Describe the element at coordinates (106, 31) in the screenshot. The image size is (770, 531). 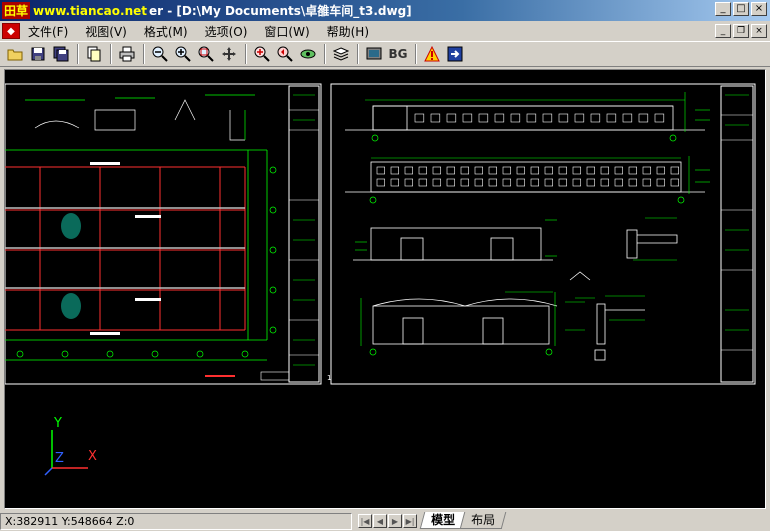
I see `menu-view: 视图(V)` at that location.